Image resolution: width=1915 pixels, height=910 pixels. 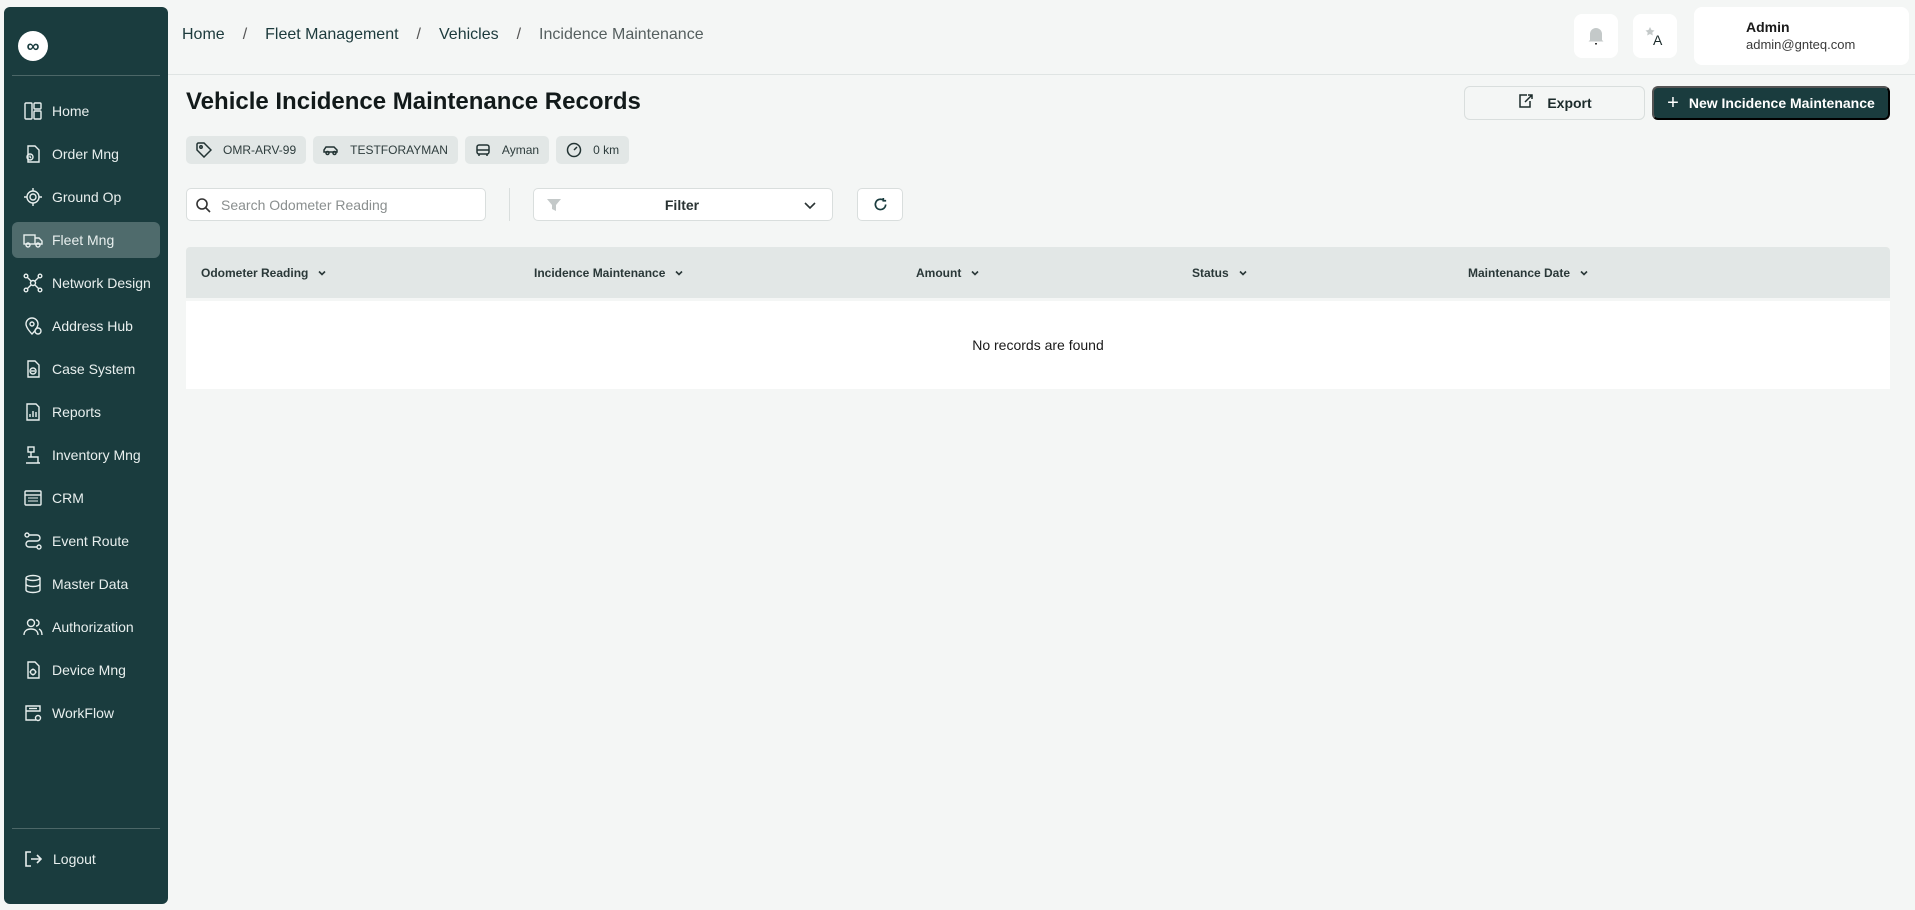 What do you see at coordinates (33, 283) in the screenshot?
I see `network-icon` at bounding box center [33, 283].